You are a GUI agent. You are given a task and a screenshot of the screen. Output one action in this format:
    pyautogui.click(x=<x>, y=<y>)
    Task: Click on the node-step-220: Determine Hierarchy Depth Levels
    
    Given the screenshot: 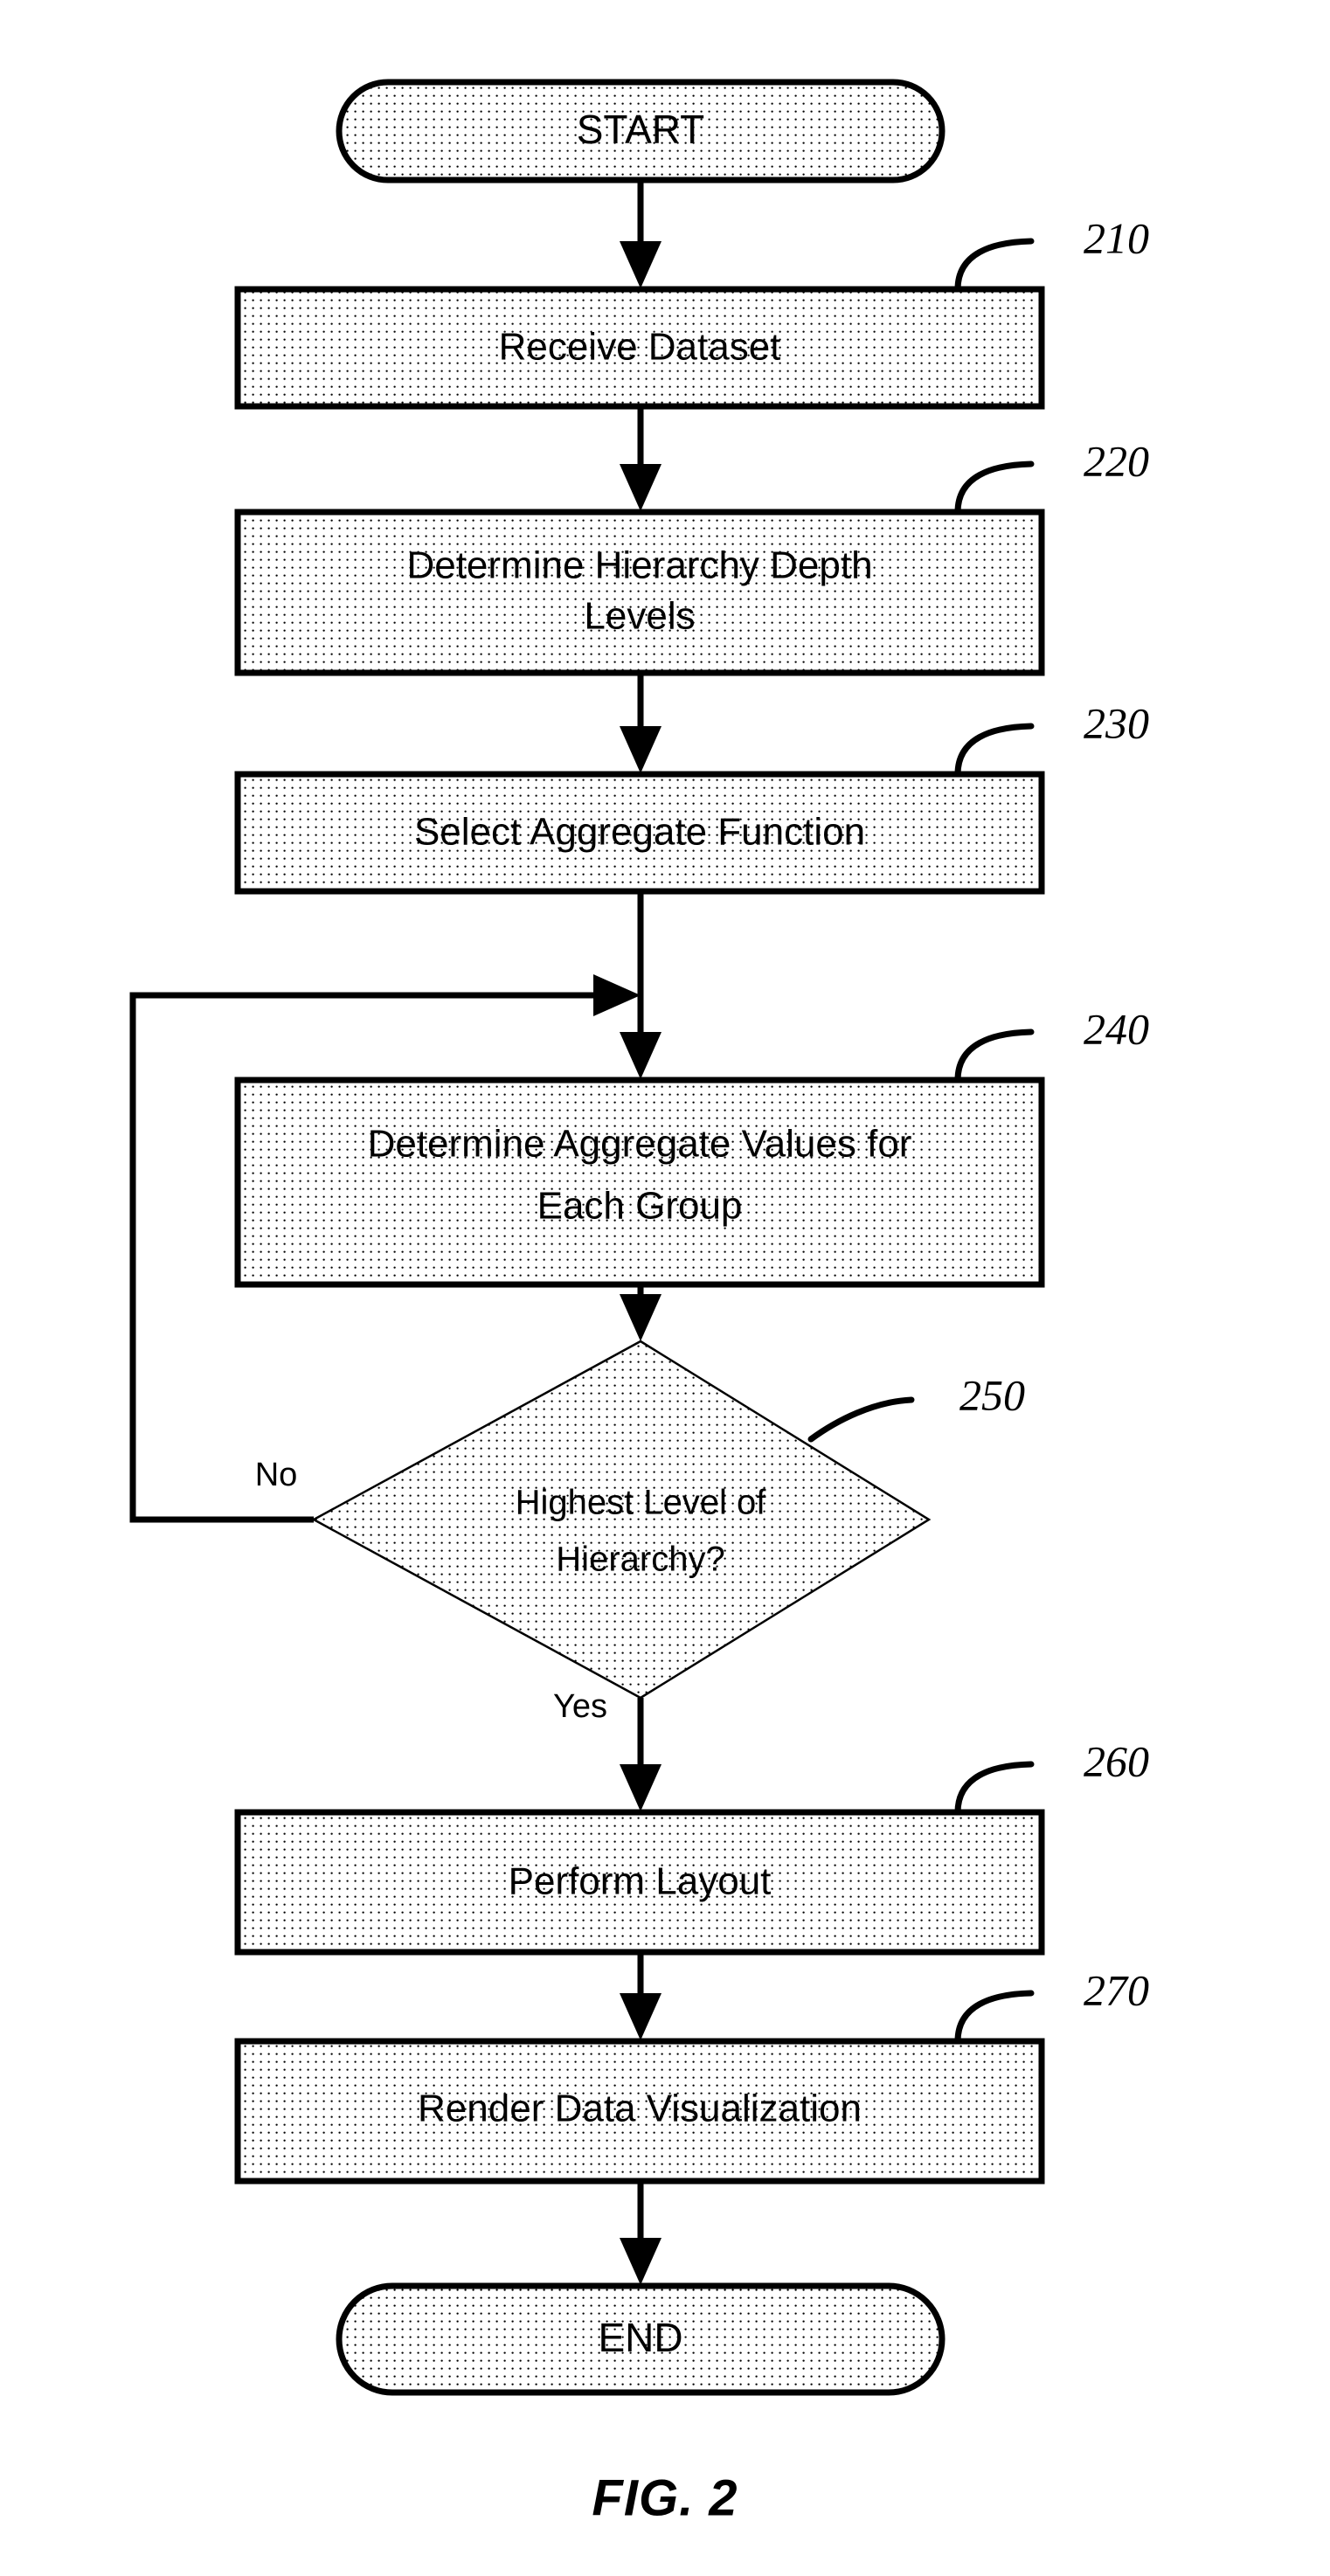 What is the action you would take?
    pyautogui.click(x=639, y=592)
    